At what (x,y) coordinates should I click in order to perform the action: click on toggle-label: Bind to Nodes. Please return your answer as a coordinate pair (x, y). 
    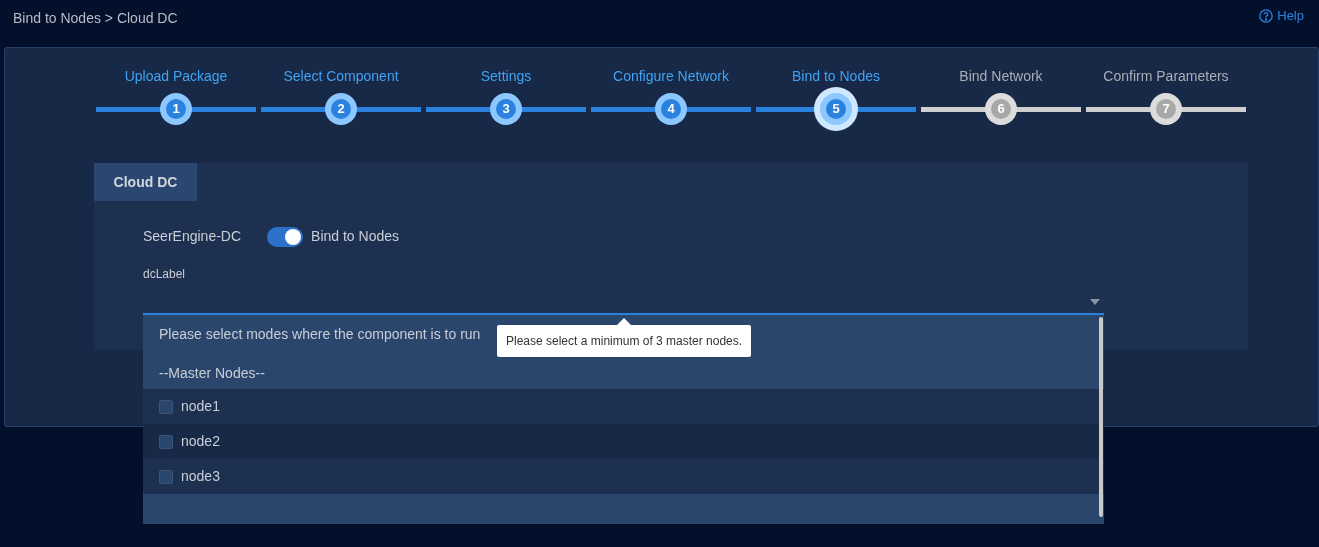
    Looking at the image, I should click on (355, 236).